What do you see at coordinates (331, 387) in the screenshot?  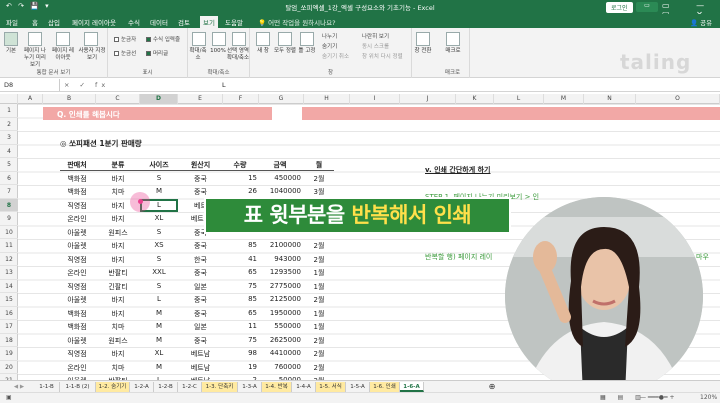 I see `sheet-tab: 1-5. 서식` at bounding box center [331, 387].